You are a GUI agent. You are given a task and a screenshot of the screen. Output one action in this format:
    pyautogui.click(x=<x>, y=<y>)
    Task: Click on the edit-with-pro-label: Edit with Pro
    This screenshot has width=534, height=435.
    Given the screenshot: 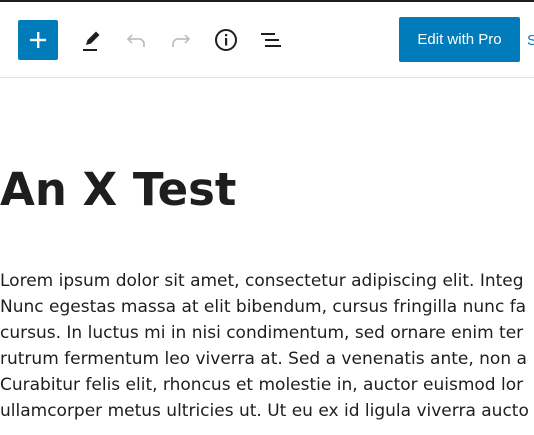 What is the action you would take?
    pyautogui.click(x=459, y=39)
    